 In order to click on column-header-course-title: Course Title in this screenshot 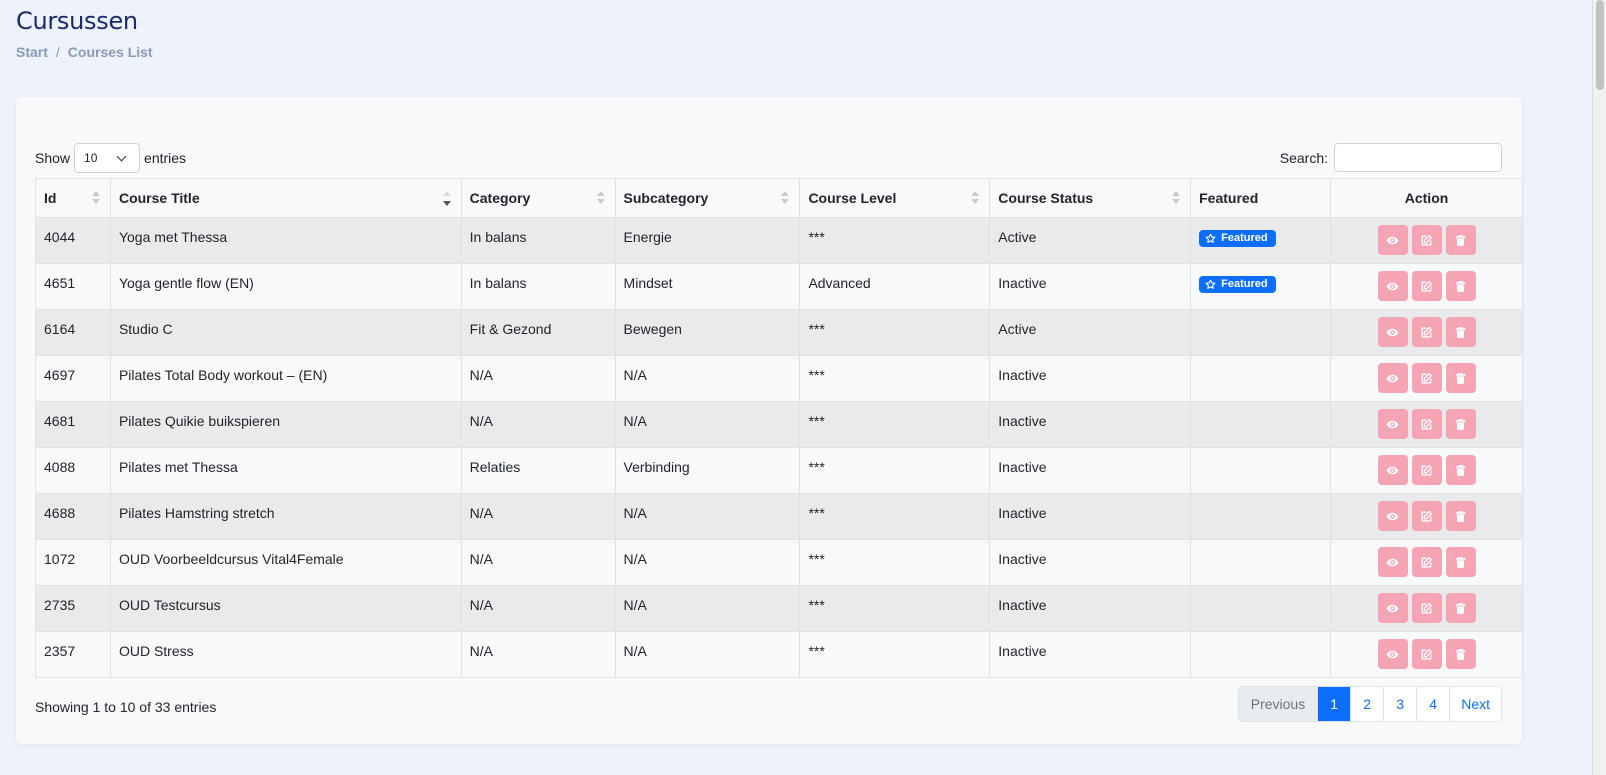, I will do `click(285, 198)`.